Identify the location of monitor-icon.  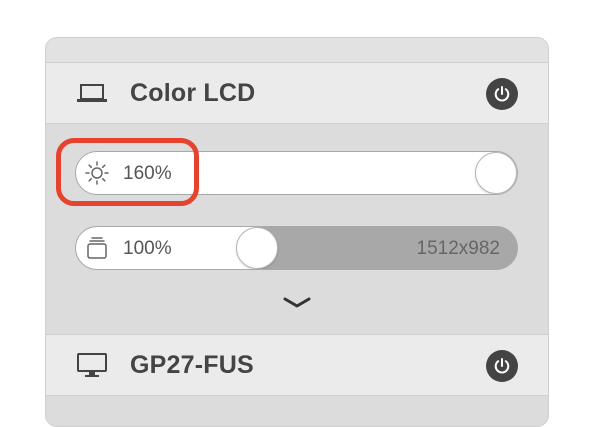
(92, 365).